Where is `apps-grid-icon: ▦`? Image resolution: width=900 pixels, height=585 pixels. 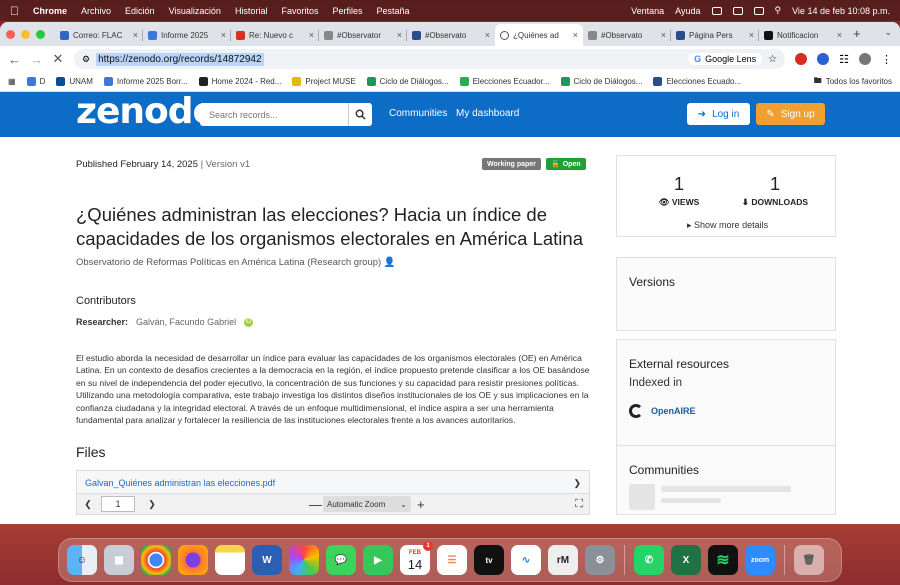 apps-grid-icon: ▦ is located at coordinates (12, 81).